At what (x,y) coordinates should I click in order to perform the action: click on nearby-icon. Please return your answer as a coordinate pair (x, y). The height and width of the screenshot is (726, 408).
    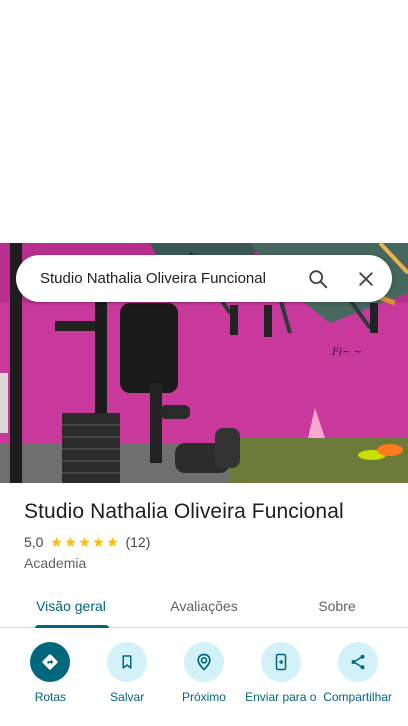
    Looking at the image, I should click on (204, 662).